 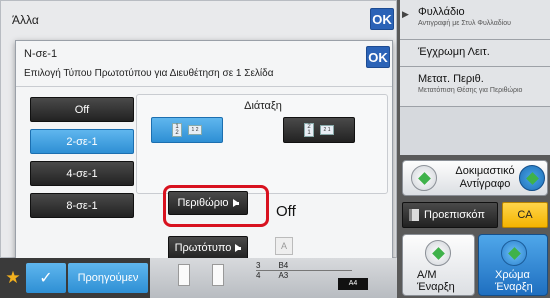 What do you see at coordinates (405, 14) in the screenshot?
I see `play-icon: ▶` at bounding box center [405, 14].